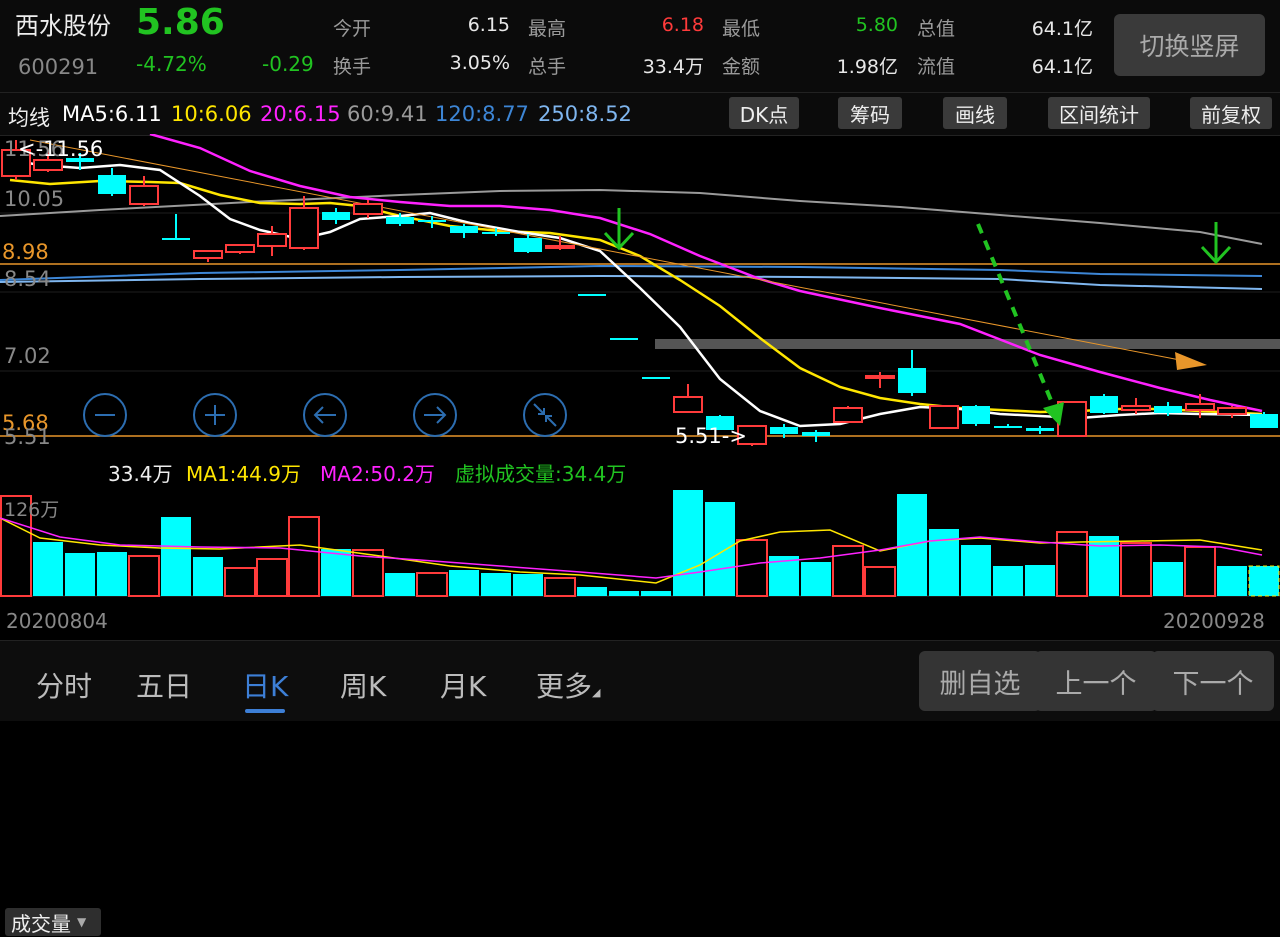 The height and width of the screenshot is (937, 1280). Describe the element at coordinates (936, 67) in the screenshot. I see `float-label: 流值` at that location.